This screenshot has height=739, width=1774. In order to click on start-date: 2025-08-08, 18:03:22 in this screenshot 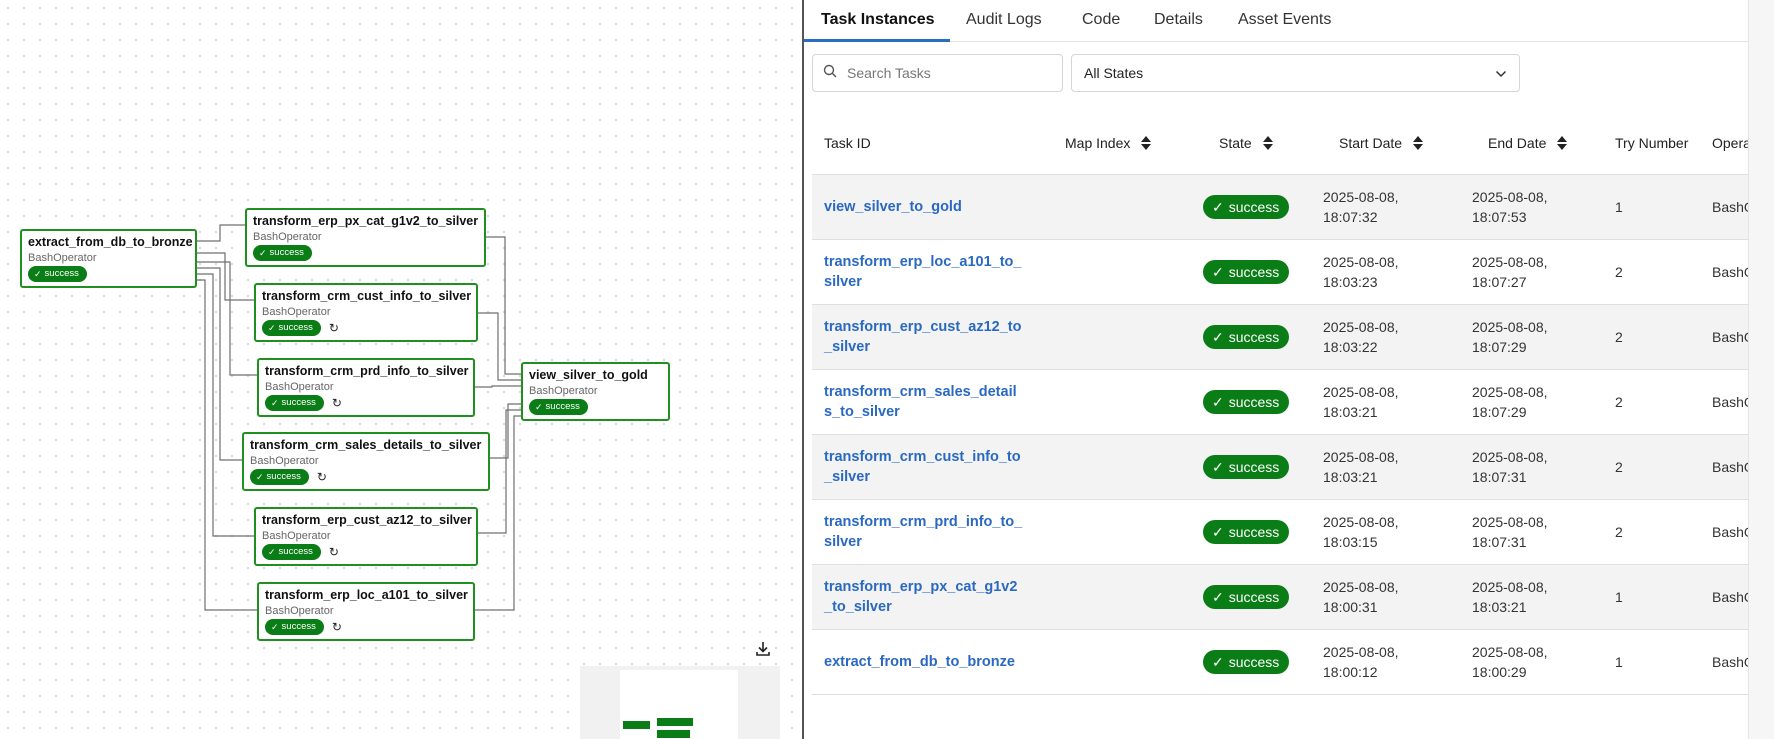, I will do `click(1361, 337)`.